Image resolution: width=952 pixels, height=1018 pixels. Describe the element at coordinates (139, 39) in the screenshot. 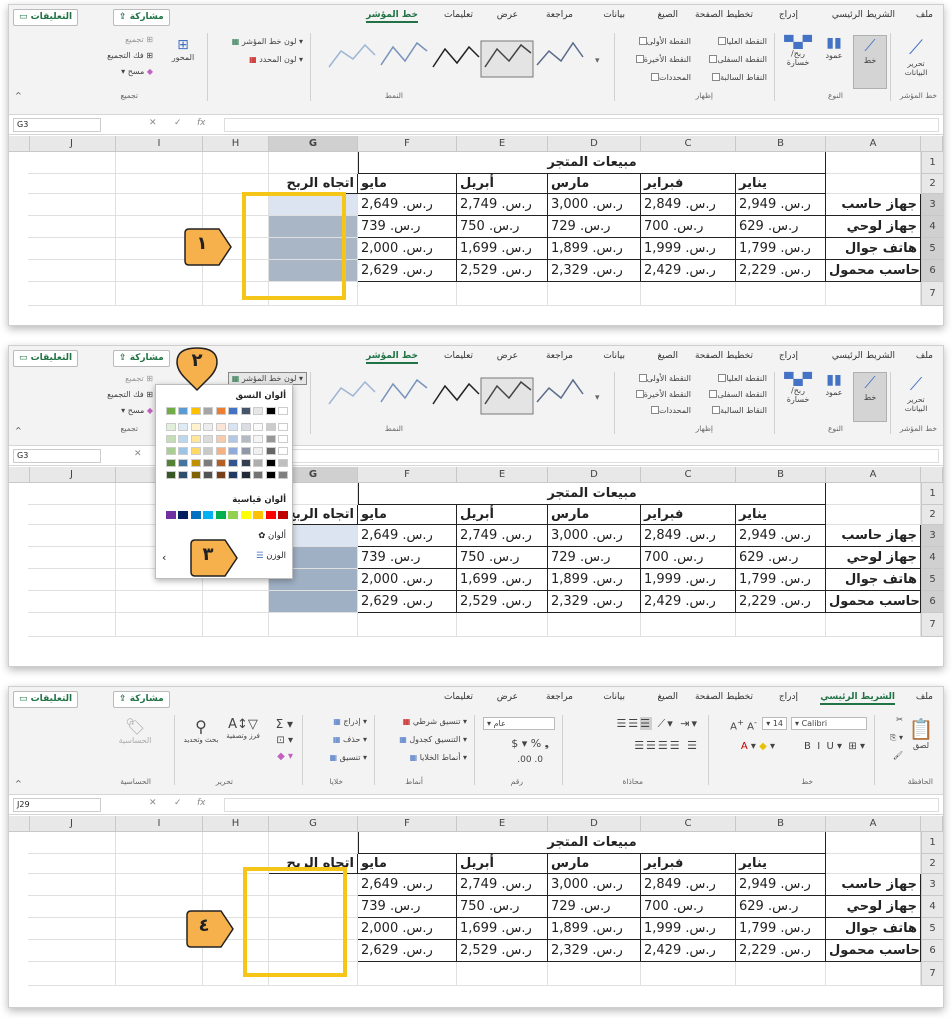

I see `group-button: تجميع ⊞` at that location.